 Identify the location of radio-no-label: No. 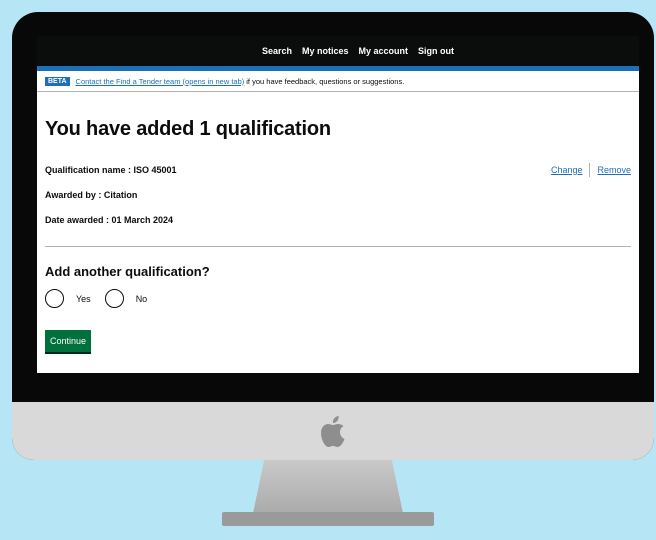
(141, 298).